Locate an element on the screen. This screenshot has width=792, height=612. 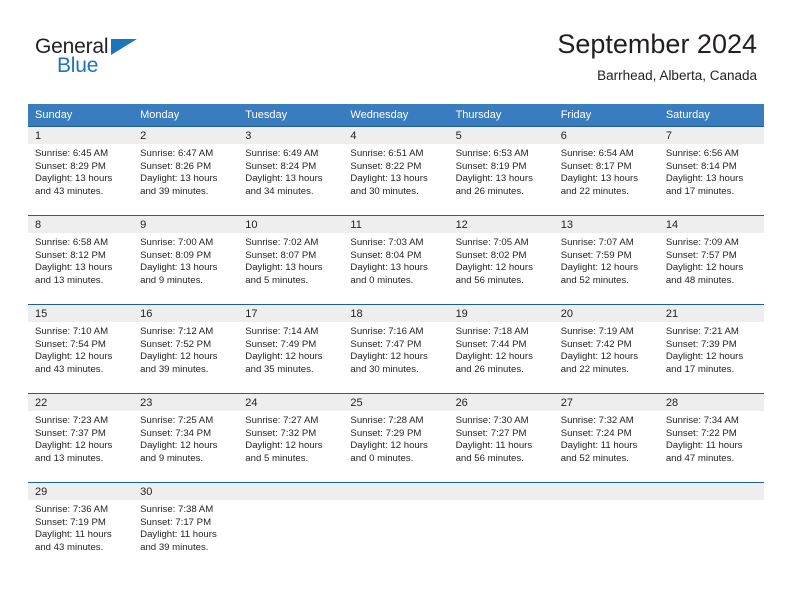
daylight-text-line2: and 0 minutes. is located at coordinates (382, 280).